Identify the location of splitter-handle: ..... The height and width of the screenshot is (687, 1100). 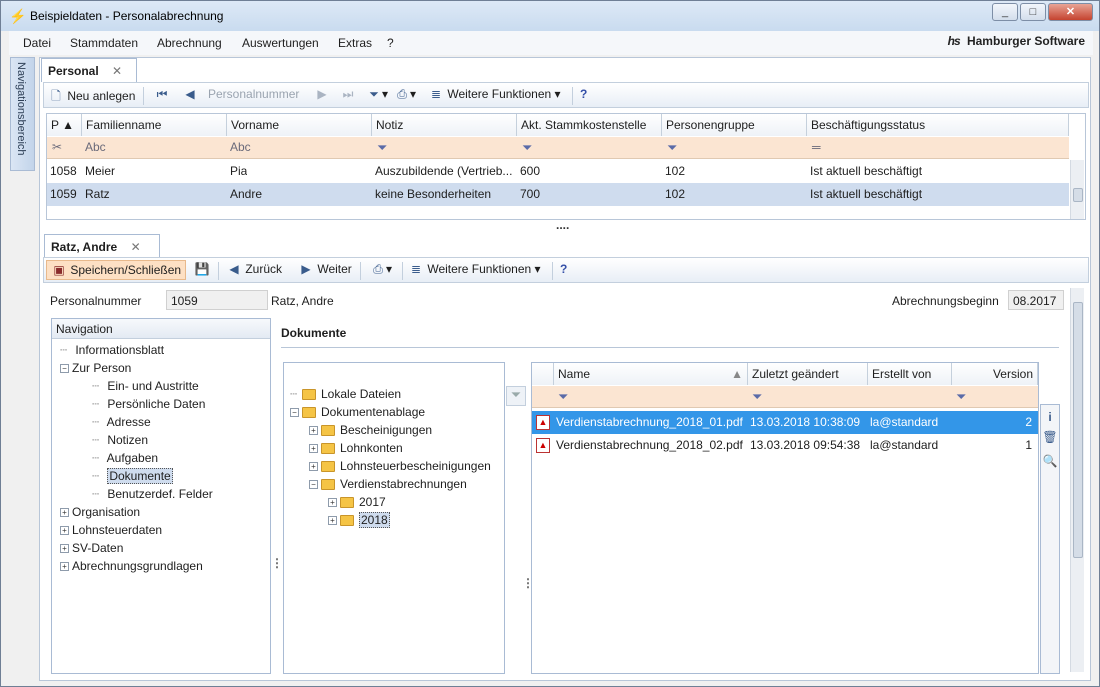
(562, 225).